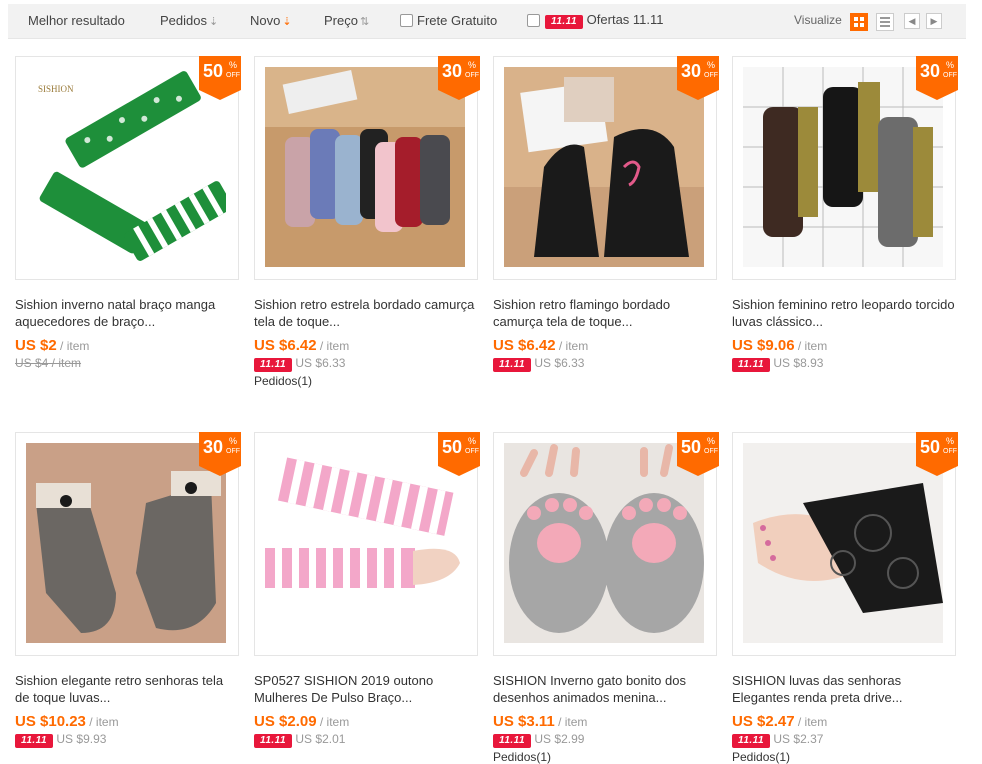 This screenshot has height=764, width=982. Describe the element at coordinates (934, 21) in the screenshot. I see `chevron-right-icon: ▶` at that location.